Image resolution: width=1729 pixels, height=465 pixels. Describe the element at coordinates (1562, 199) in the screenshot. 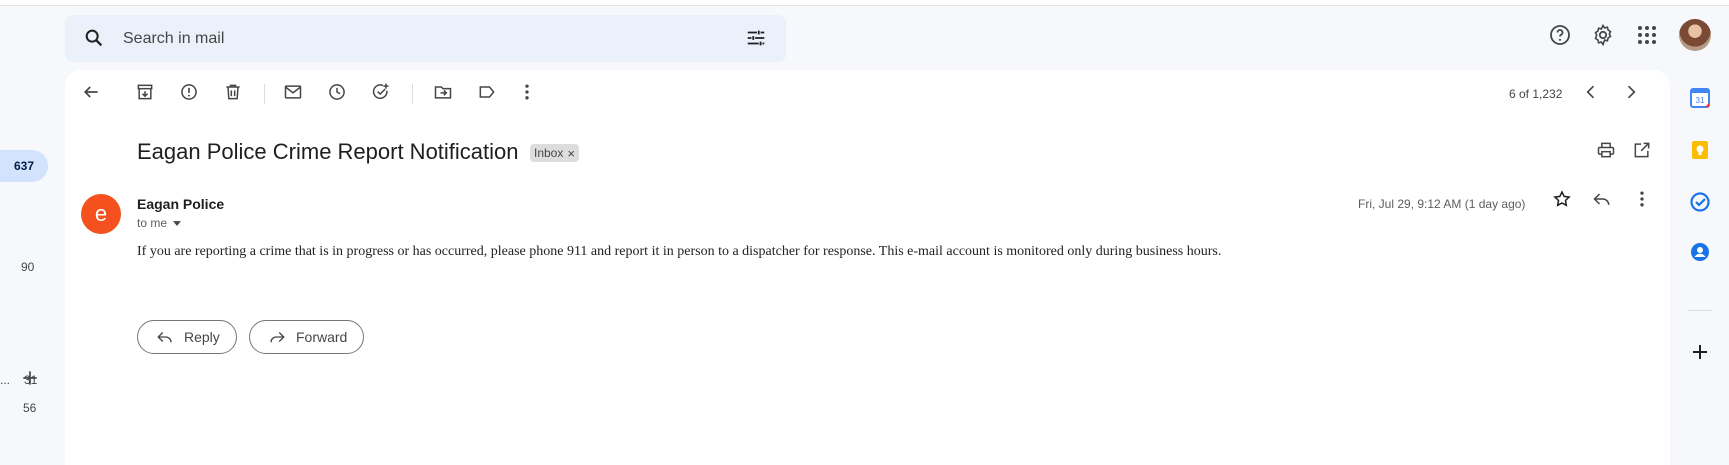

I see `star-icon` at that location.